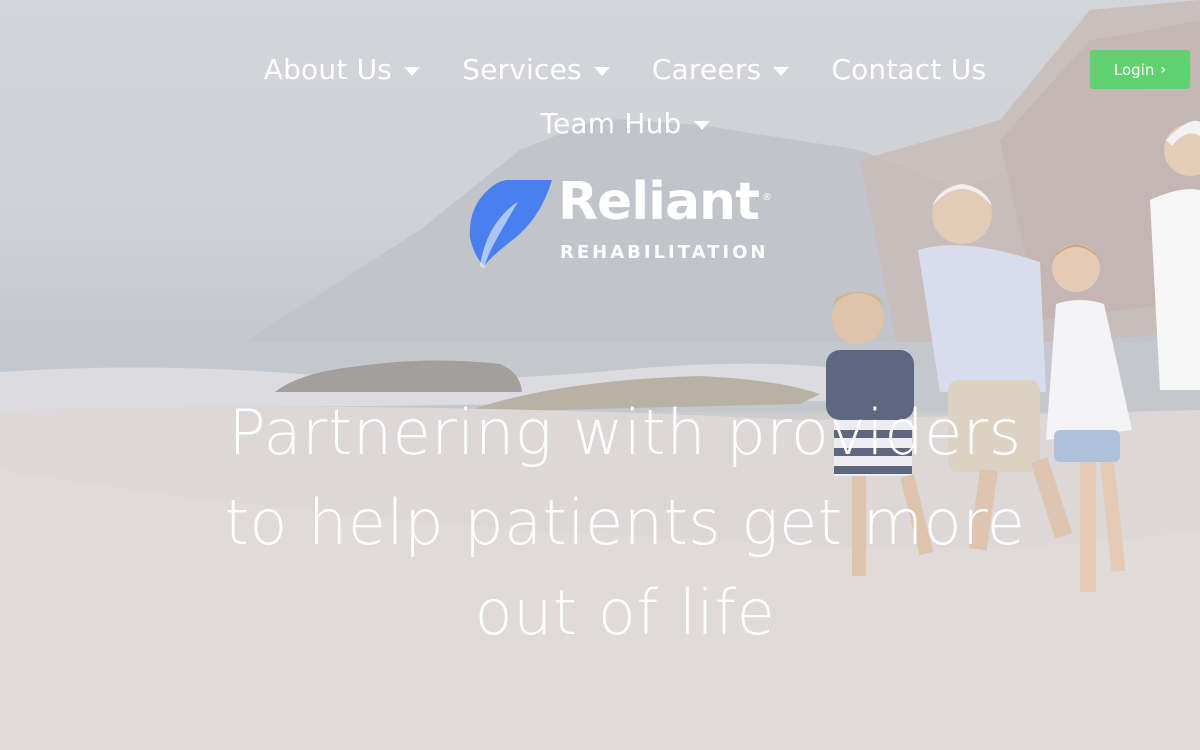  What do you see at coordinates (1134, 69) in the screenshot?
I see `login-label: Login` at bounding box center [1134, 69].